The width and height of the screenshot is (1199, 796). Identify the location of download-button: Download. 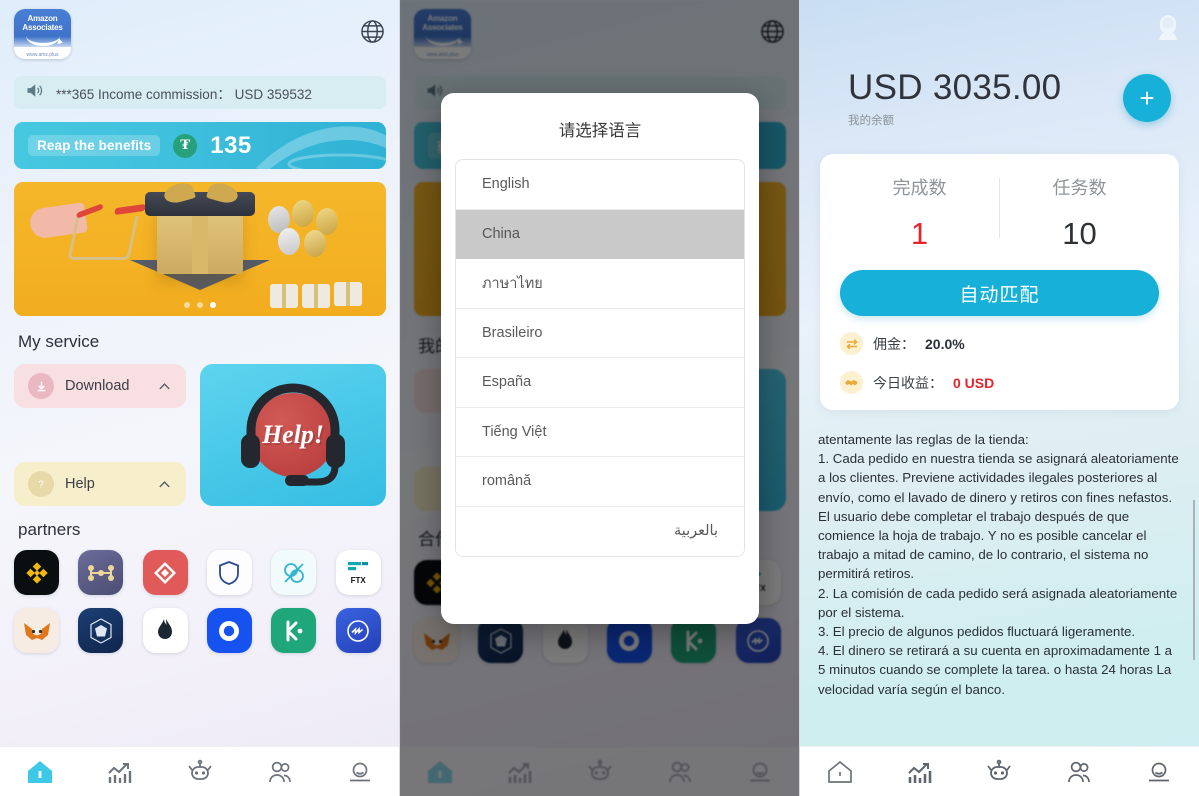
(100, 386).